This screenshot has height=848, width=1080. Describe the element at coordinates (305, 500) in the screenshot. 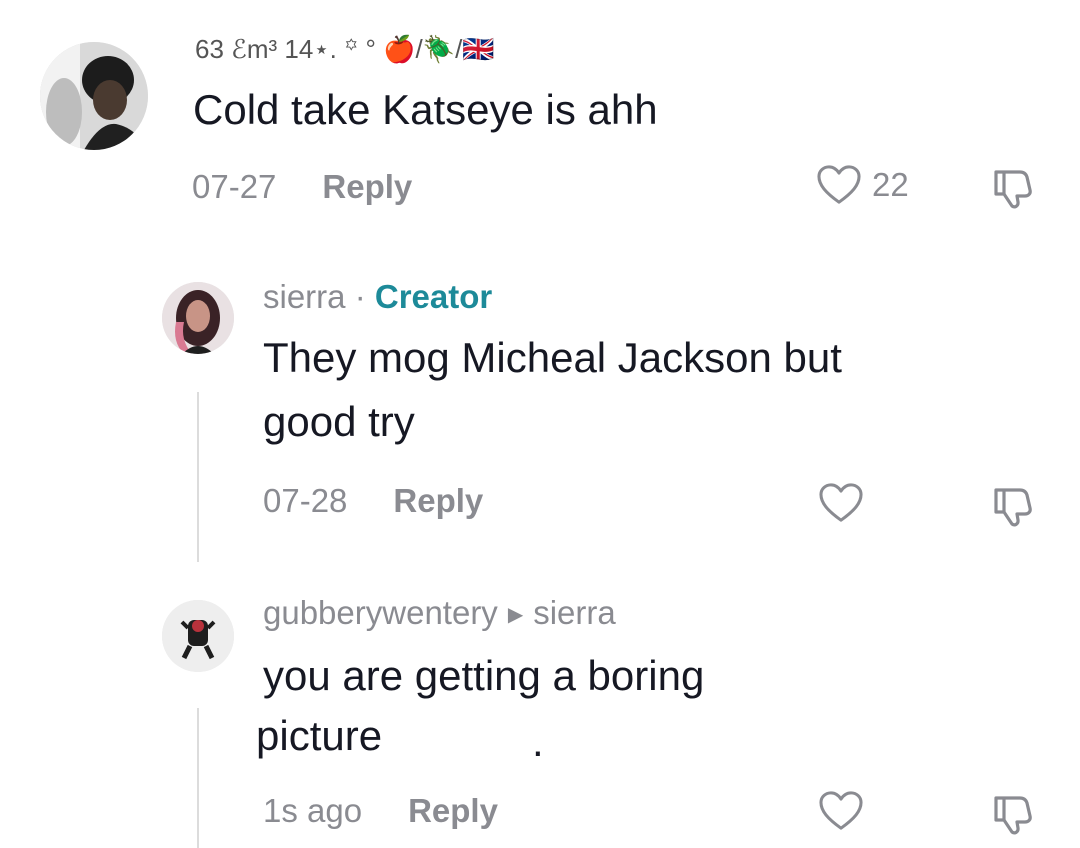

I see `reply-date: 07-28` at that location.